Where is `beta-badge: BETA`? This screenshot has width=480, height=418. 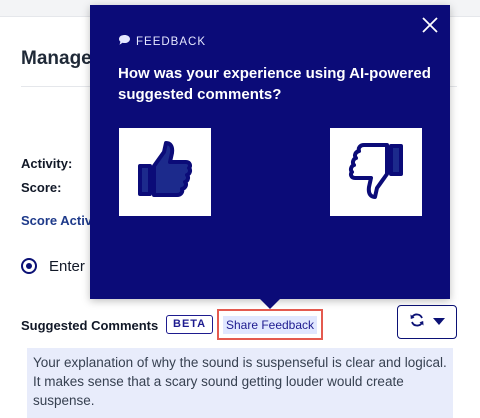 beta-badge: BETA is located at coordinates (190, 324).